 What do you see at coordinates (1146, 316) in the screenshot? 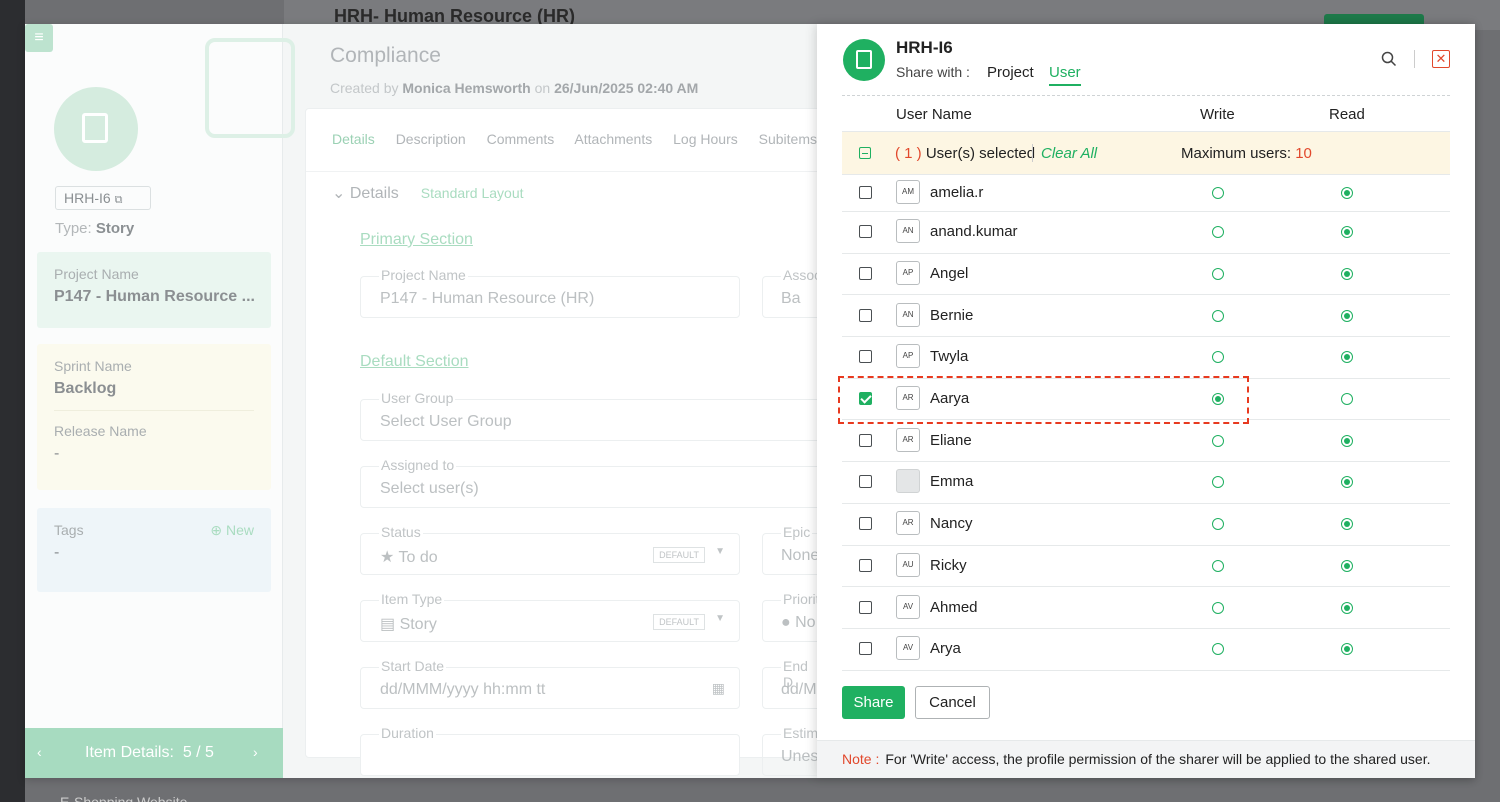
I see `user-row: AN Bernie` at bounding box center [1146, 316].